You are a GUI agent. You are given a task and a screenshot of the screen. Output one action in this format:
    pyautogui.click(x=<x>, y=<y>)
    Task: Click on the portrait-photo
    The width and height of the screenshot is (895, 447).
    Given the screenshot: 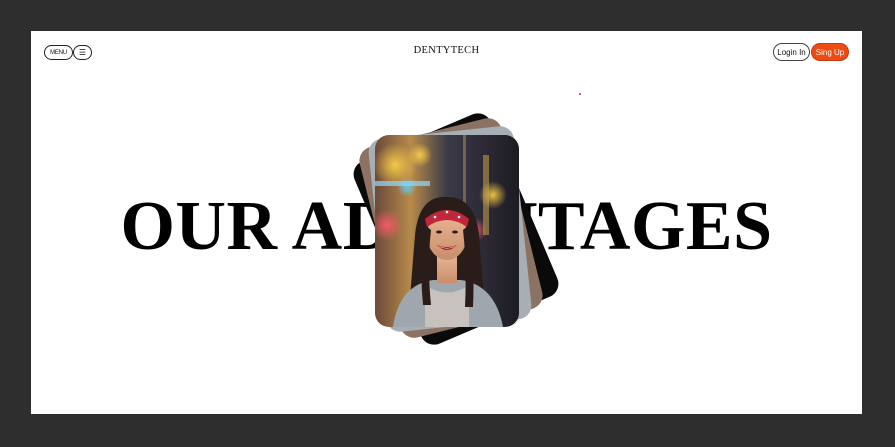 What is the action you would take?
    pyautogui.click(x=447, y=231)
    